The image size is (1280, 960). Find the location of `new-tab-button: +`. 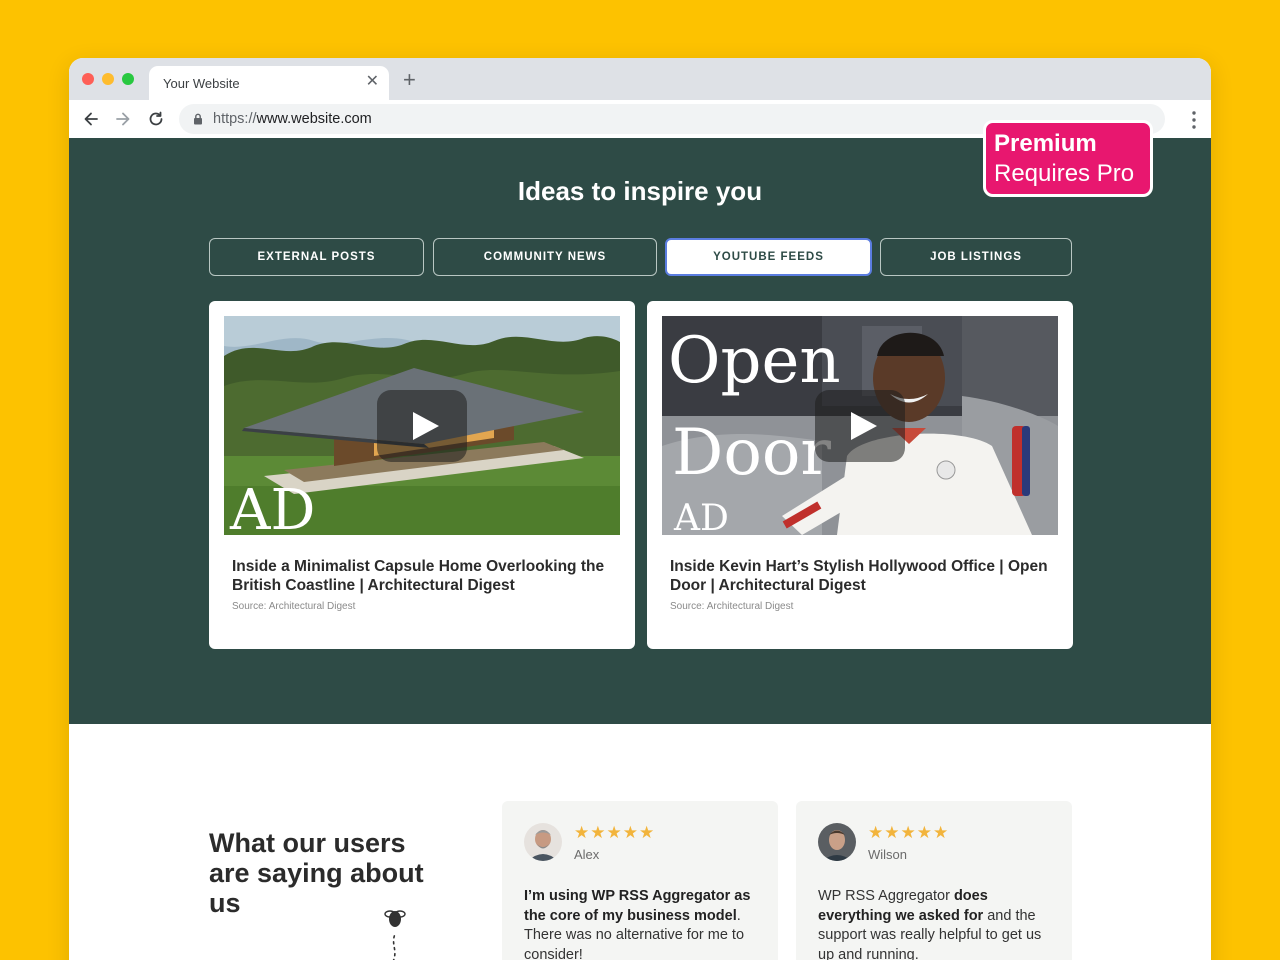

new-tab-button: + is located at coordinates (409, 80).